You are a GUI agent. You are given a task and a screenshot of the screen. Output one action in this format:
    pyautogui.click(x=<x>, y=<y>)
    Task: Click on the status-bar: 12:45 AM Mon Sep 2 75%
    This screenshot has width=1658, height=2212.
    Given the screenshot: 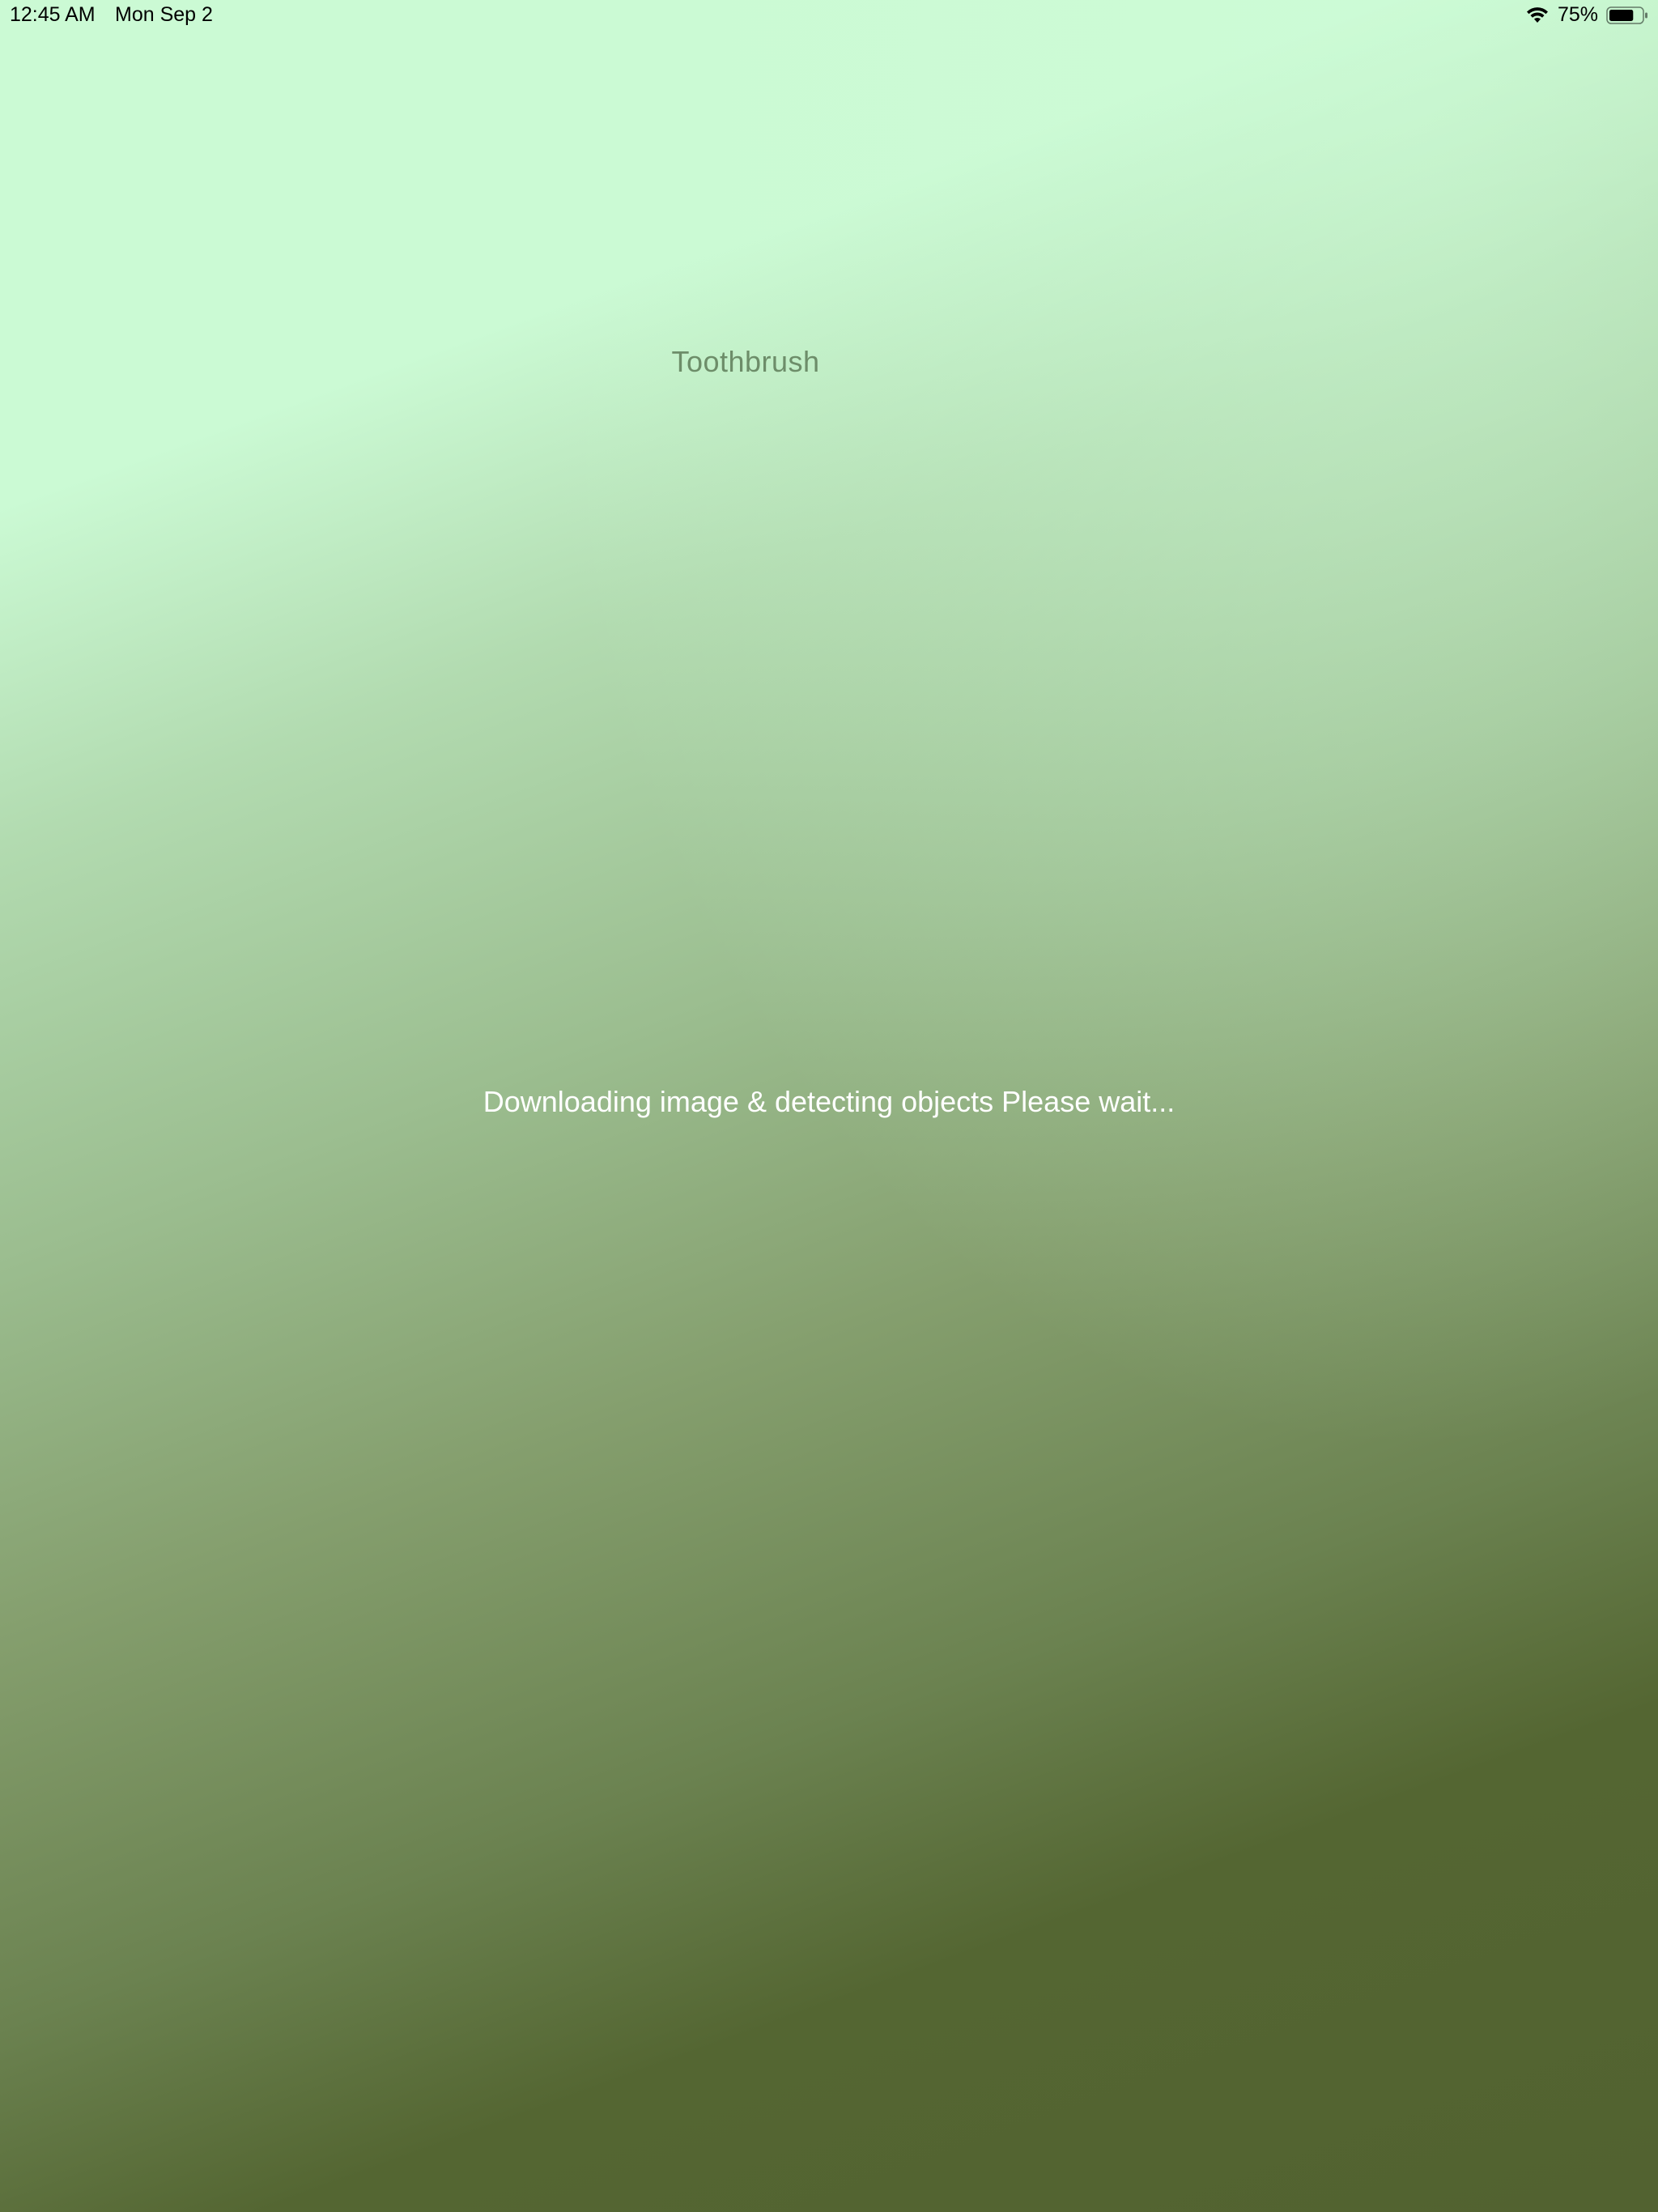 What is the action you would take?
    pyautogui.click(x=829, y=16)
    